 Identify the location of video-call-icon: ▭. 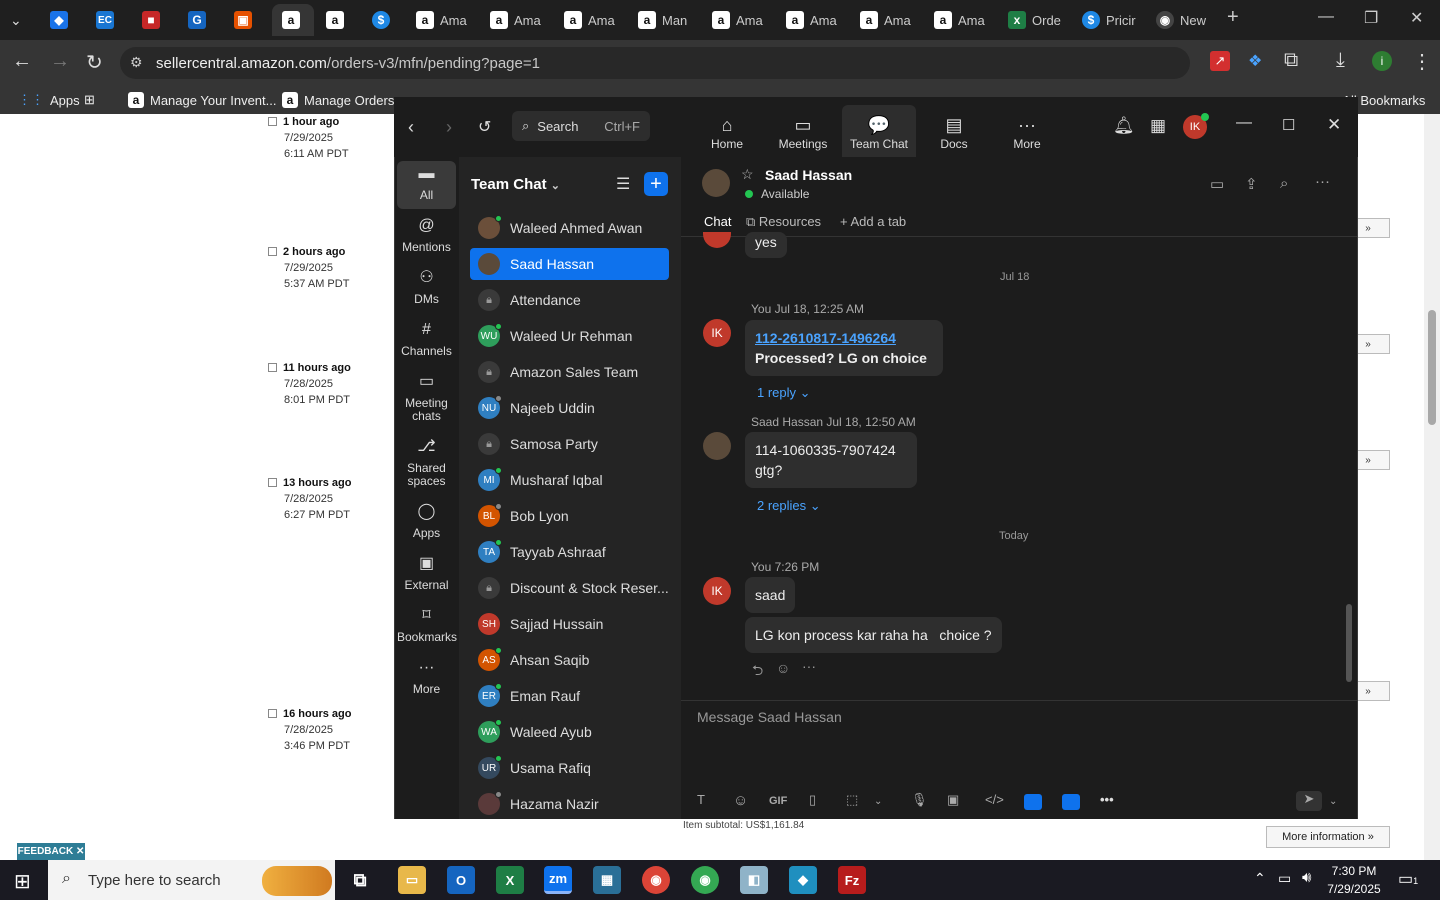
(1217, 184).